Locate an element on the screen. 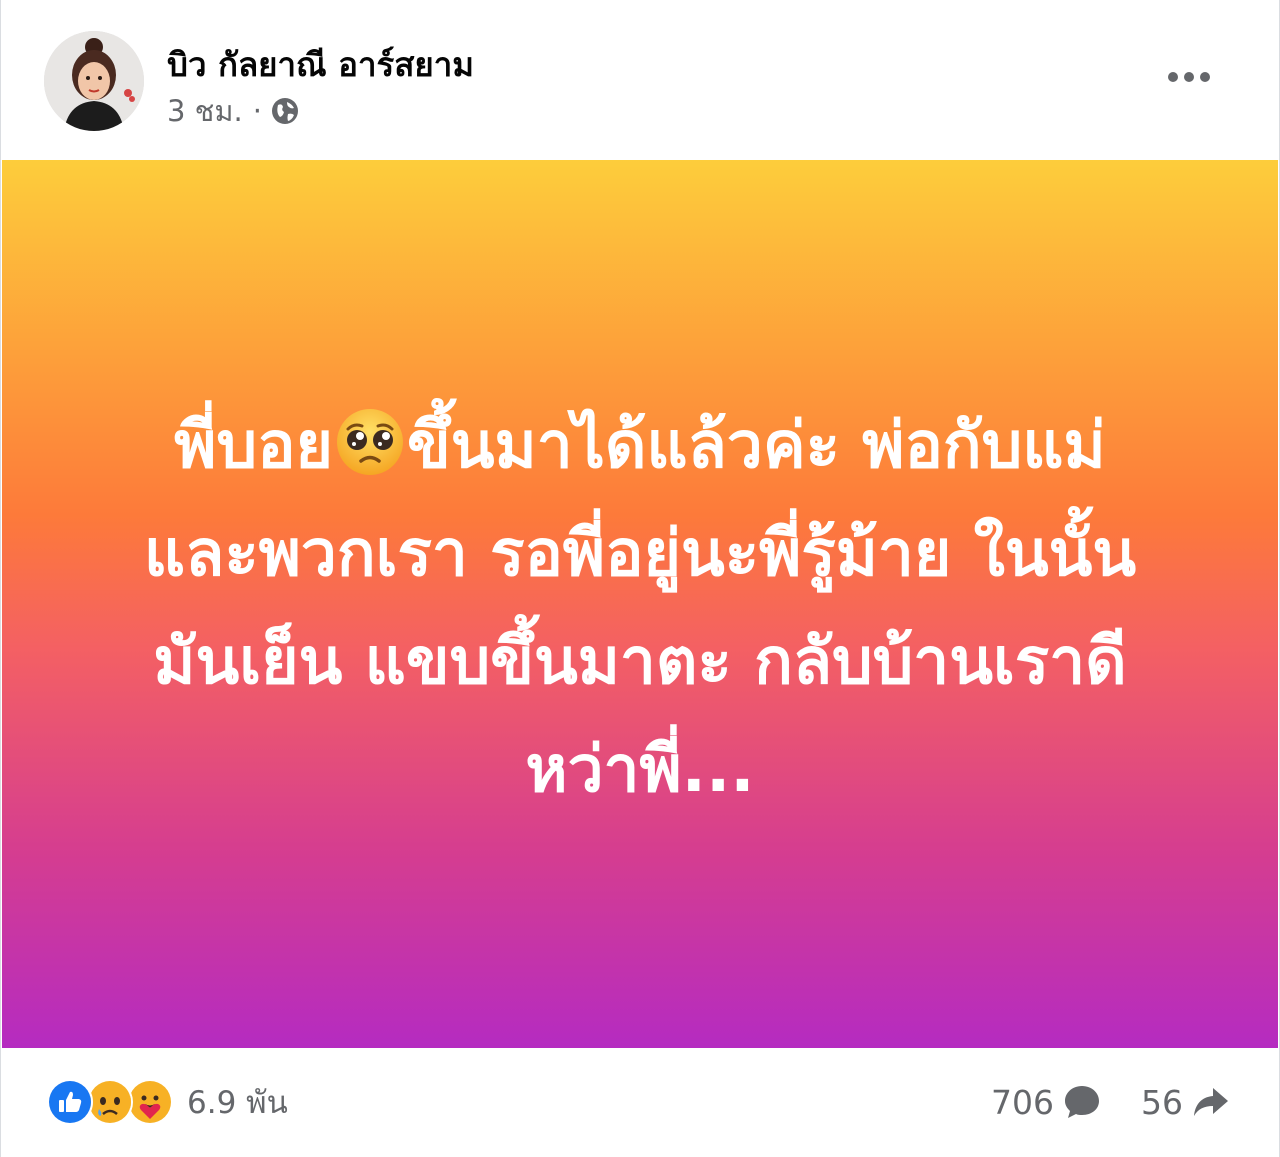 The image size is (1280, 1157). post-line-1: พี่บอย ขึ้นมาได้แล้วค่ะ พ่อกับแม่ is located at coordinates (640, 446).